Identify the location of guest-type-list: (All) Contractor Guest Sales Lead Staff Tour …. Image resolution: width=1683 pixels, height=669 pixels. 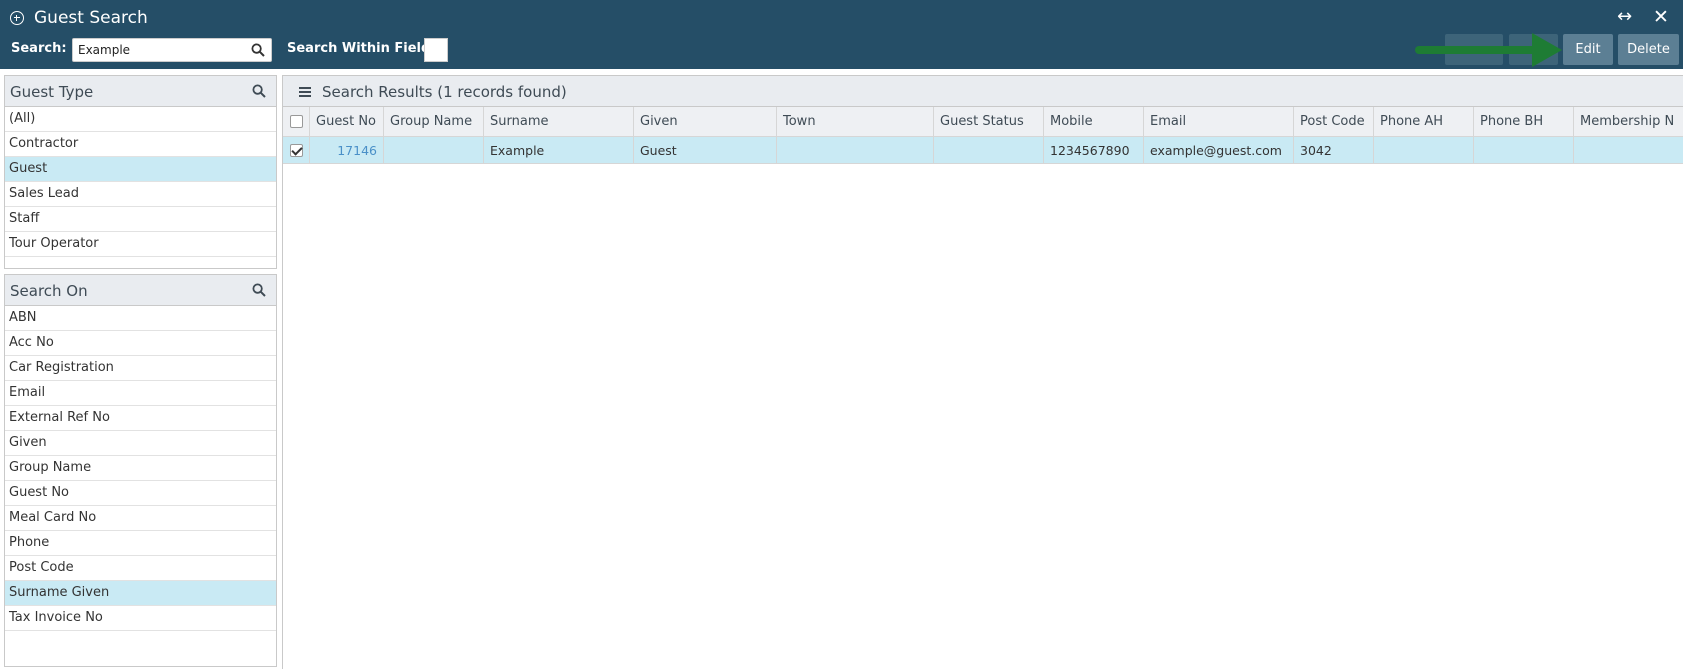
(140, 182).